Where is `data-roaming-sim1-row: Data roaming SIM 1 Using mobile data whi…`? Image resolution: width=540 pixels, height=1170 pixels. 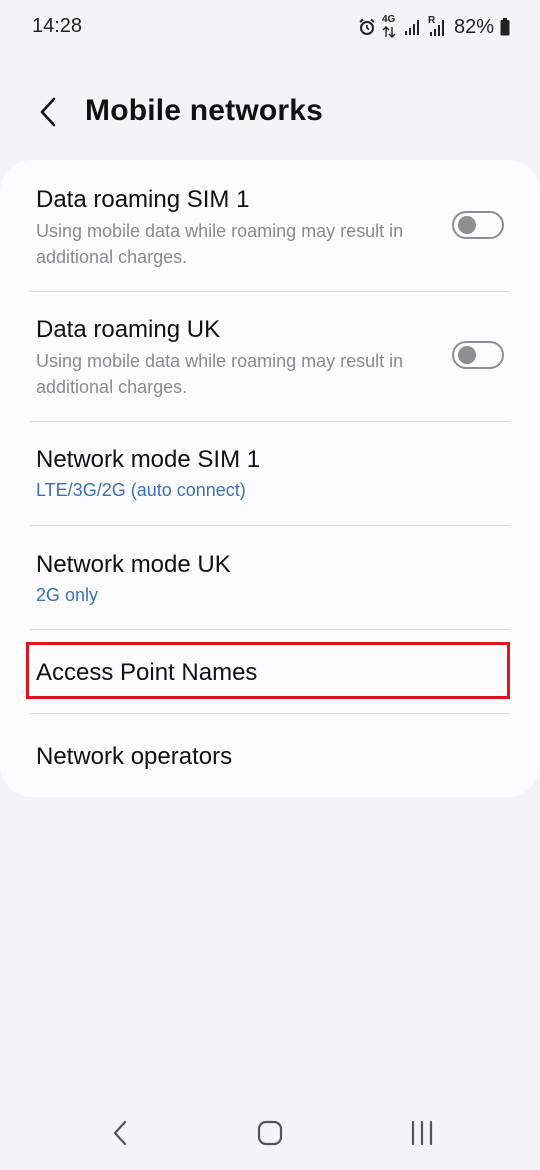
data-roaming-sim1-row: Data roaming SIM 1 Using mobile data whi… is located at coordinates (270, 225).